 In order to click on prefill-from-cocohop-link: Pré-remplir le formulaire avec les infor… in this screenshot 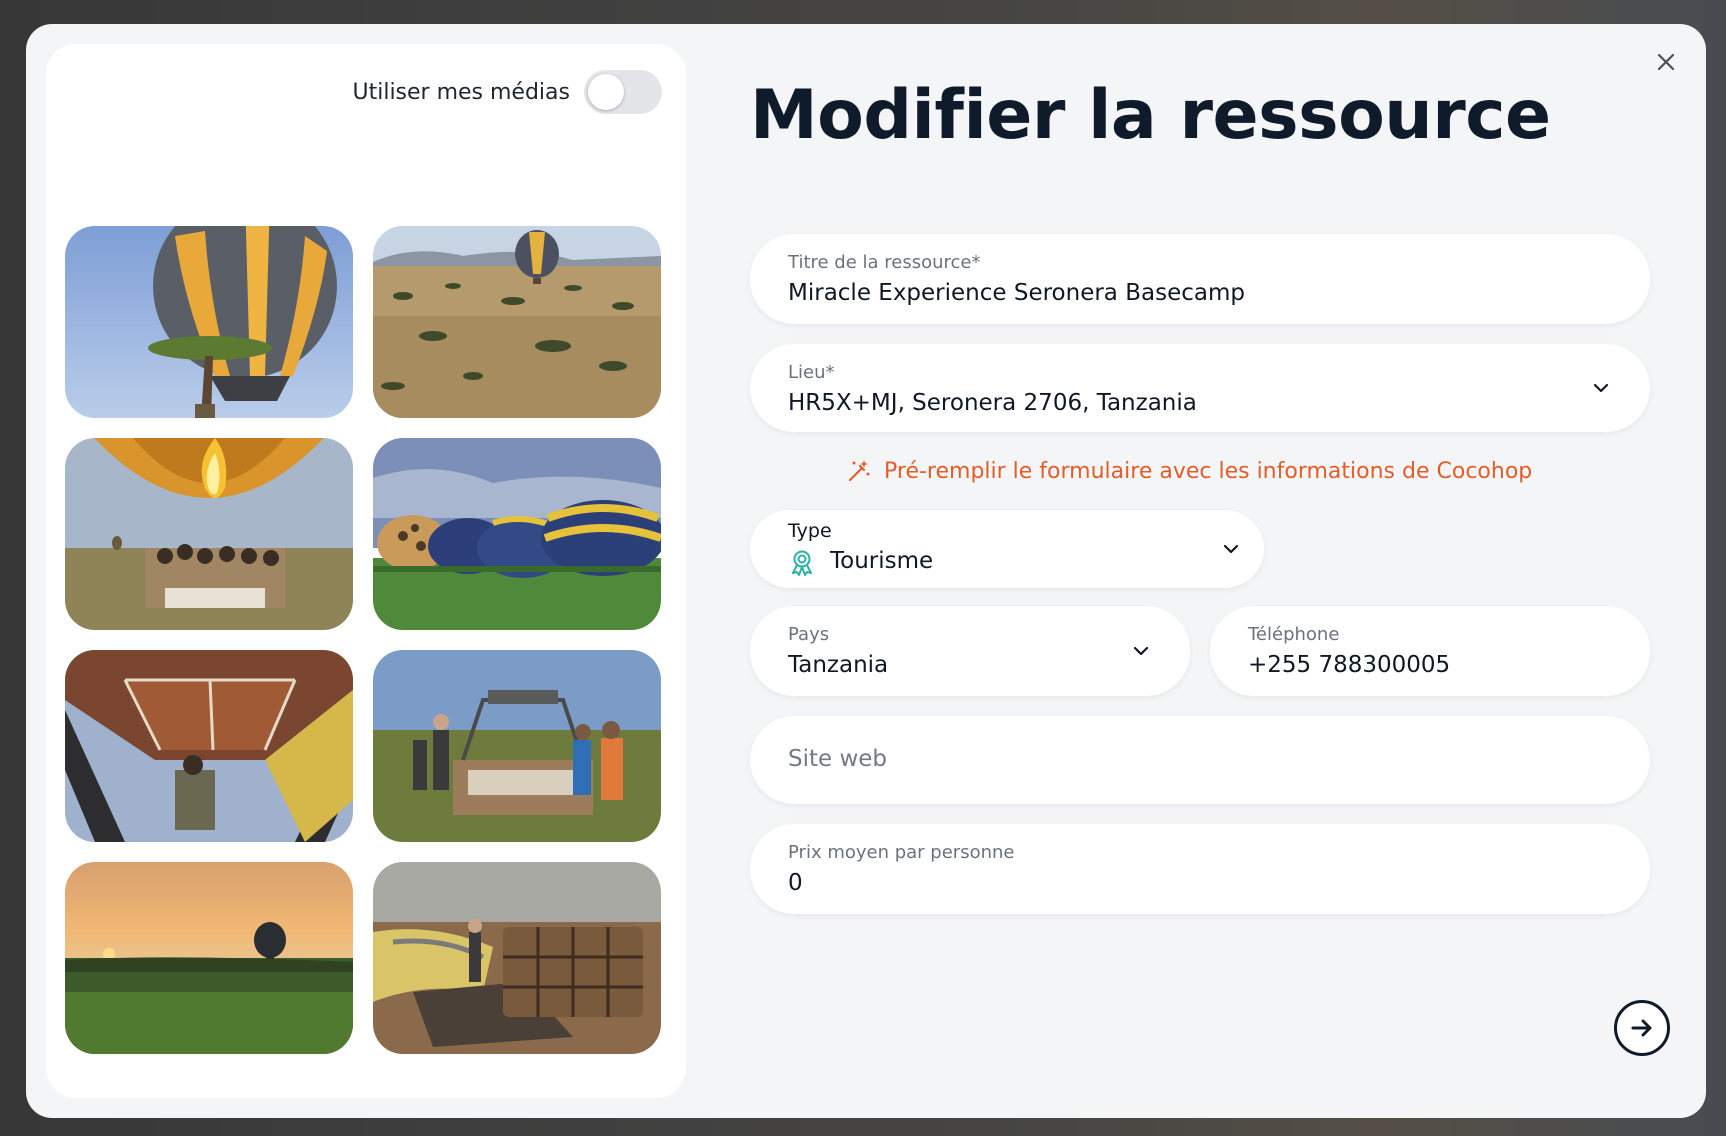, I will do `click(1189, 471)`.